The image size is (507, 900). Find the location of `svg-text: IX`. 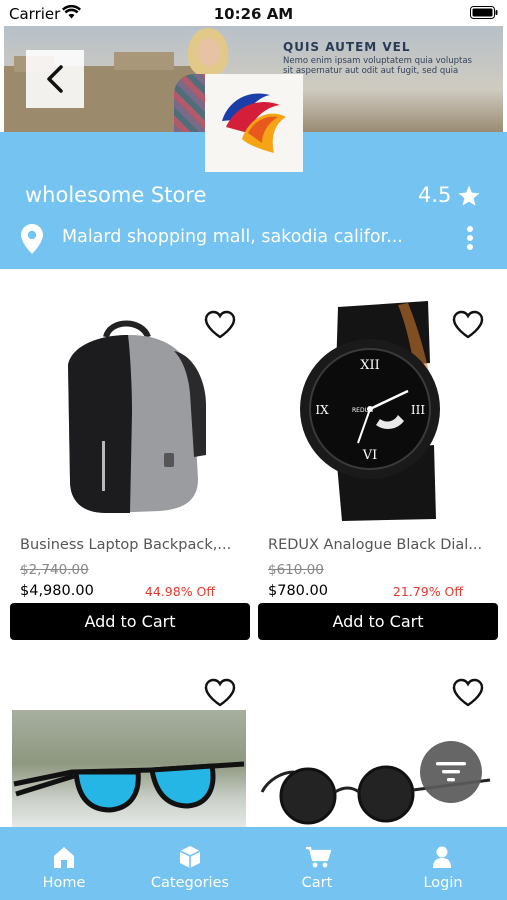

svg-text: IX is located at coordinates (322, 410).